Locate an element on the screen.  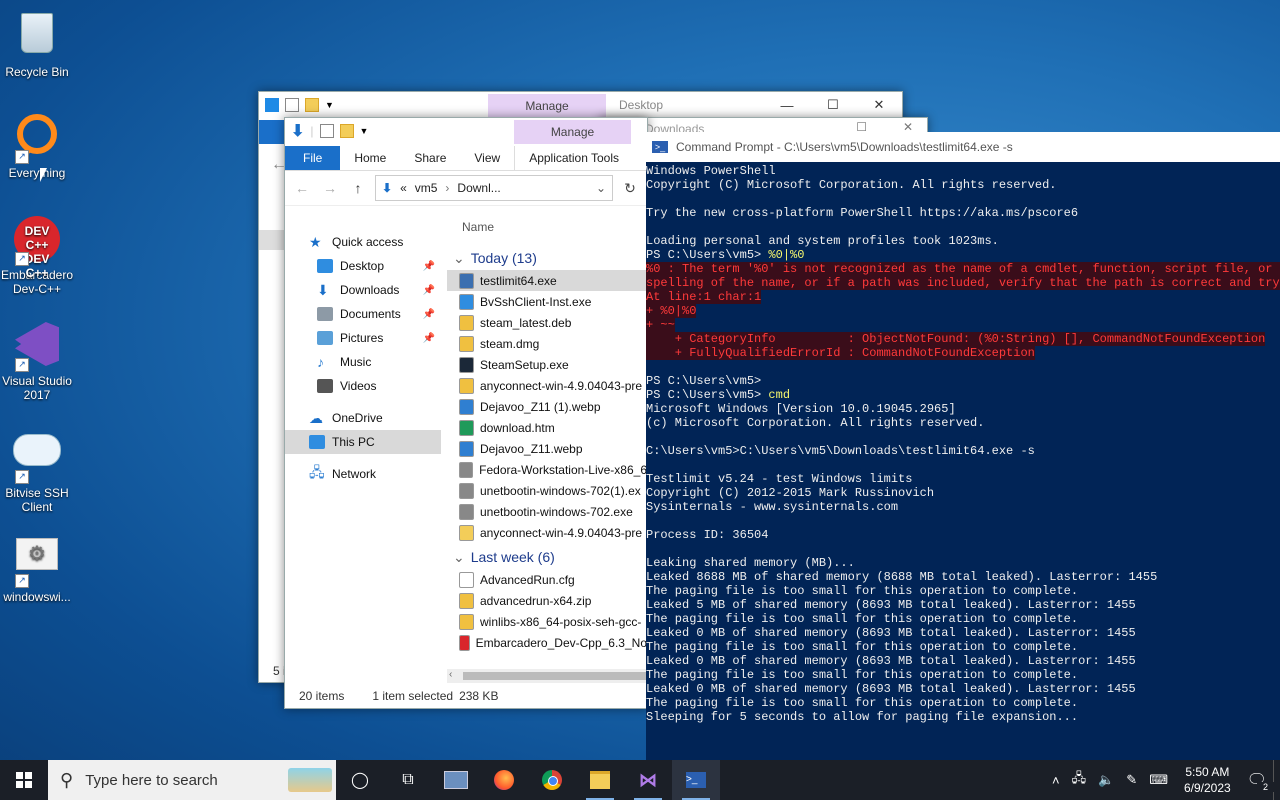
visual-studio-icon: ⋈ is located at coordinates (648, 780).